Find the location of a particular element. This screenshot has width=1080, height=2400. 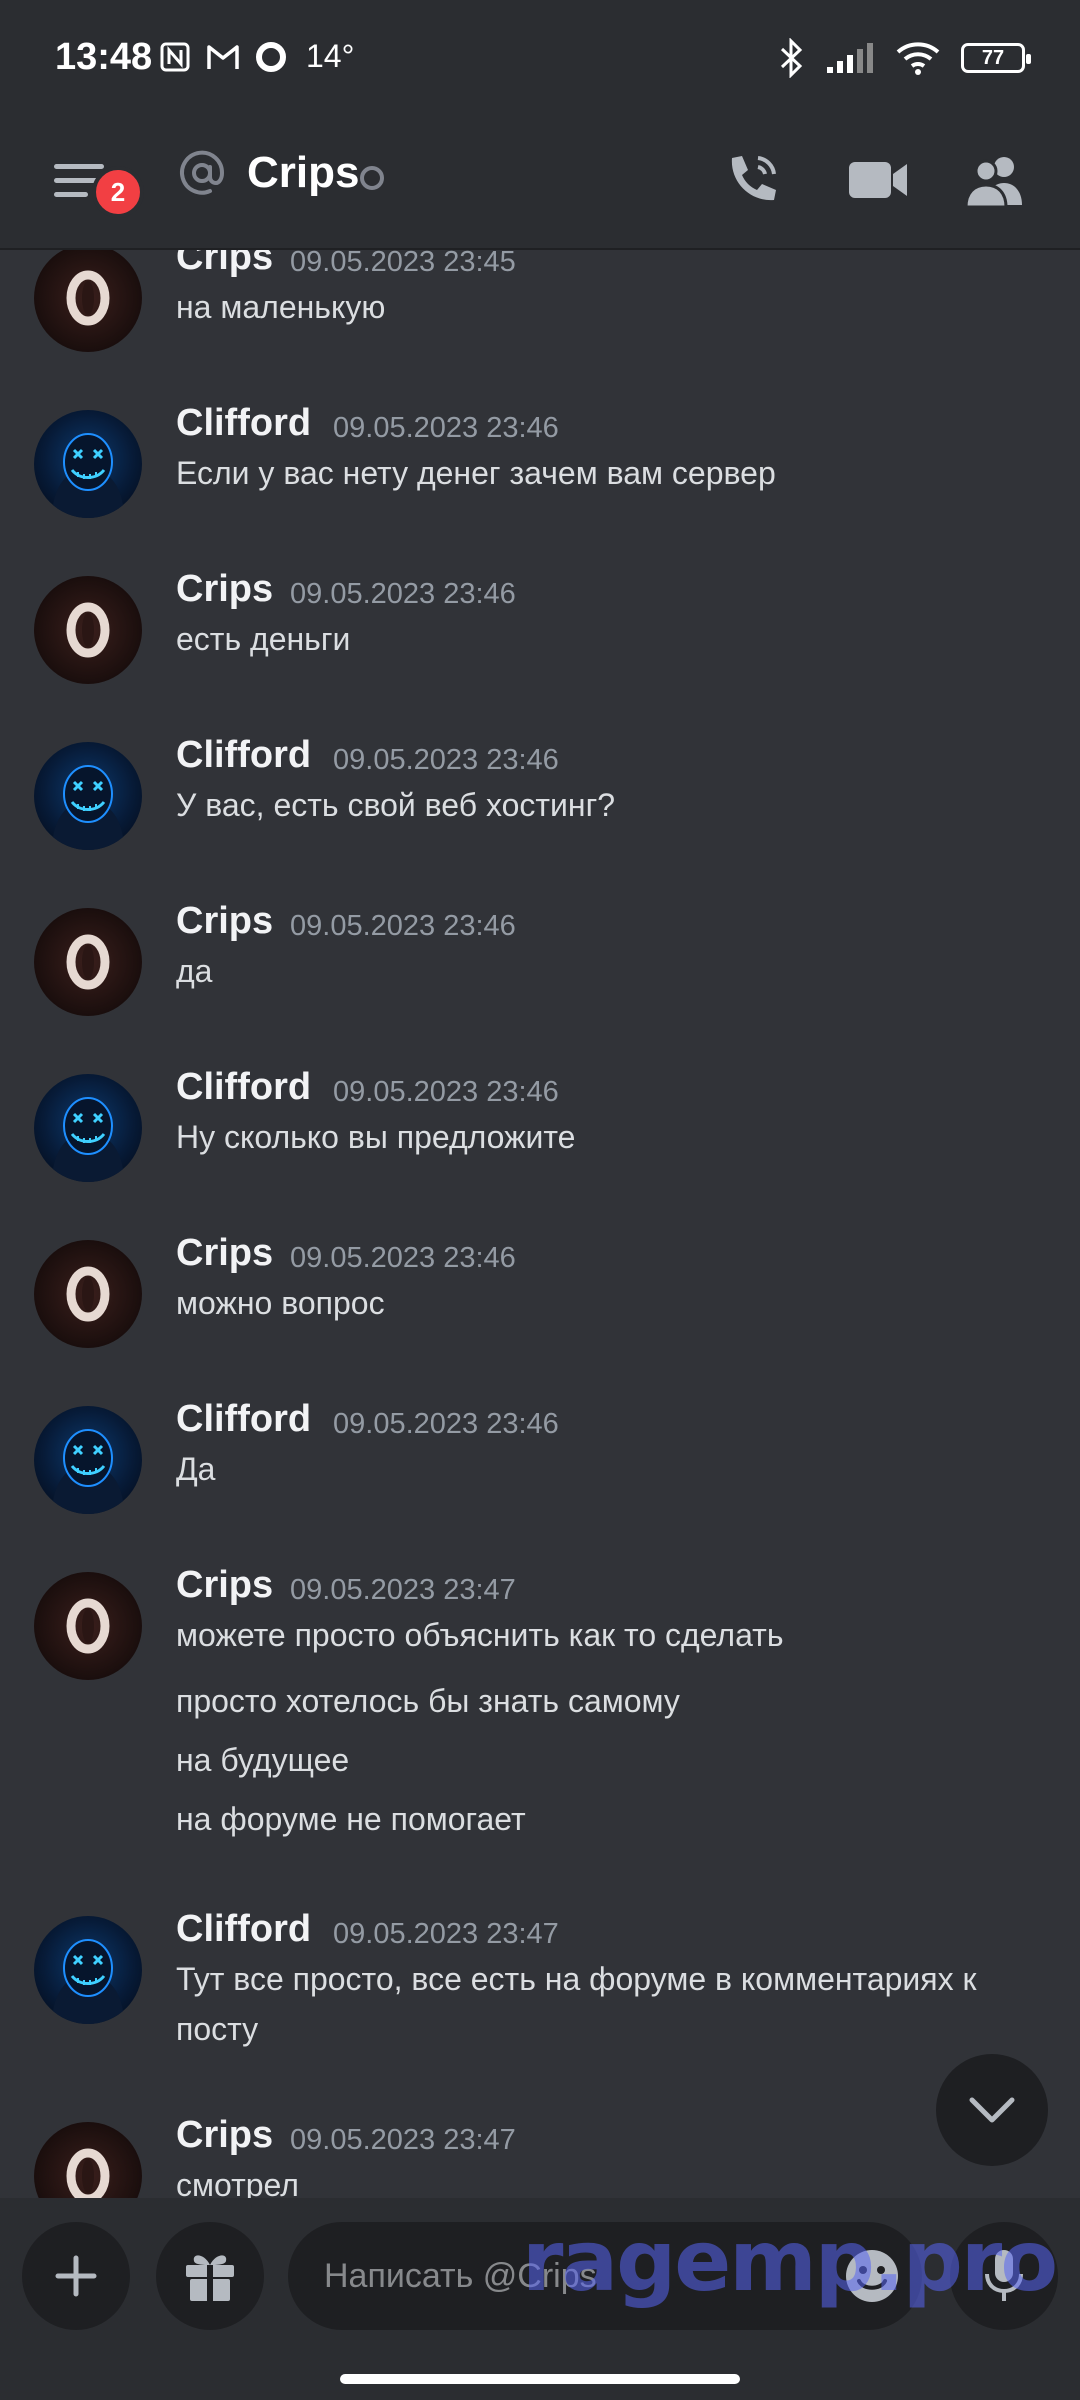

scroll-to-bottom-button is located at coordinates (992, 2110).